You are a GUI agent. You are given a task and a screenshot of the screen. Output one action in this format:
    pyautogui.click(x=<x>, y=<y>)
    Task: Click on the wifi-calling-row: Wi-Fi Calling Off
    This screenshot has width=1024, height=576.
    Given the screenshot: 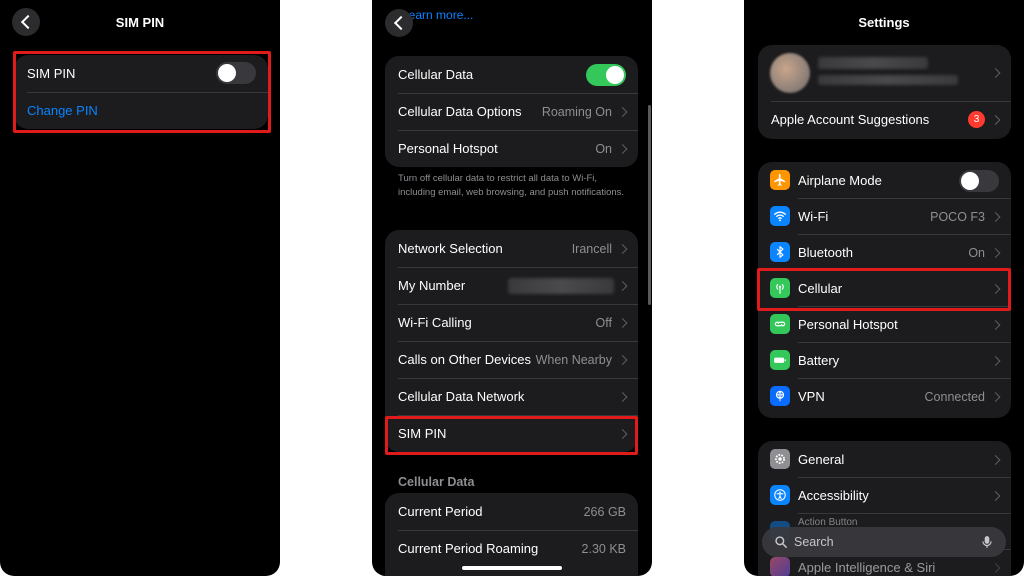 What is the action you would take?
    pyautogui.click(x=511, y=322)
    